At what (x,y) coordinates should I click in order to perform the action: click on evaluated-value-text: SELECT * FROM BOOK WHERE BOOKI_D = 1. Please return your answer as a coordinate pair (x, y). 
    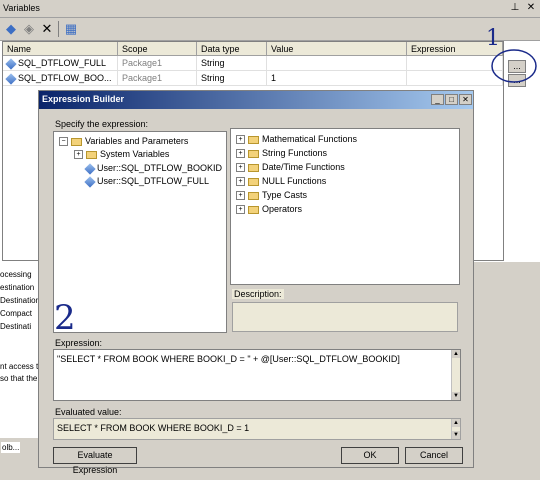
    Looking at the image, I should click on (153, 428).